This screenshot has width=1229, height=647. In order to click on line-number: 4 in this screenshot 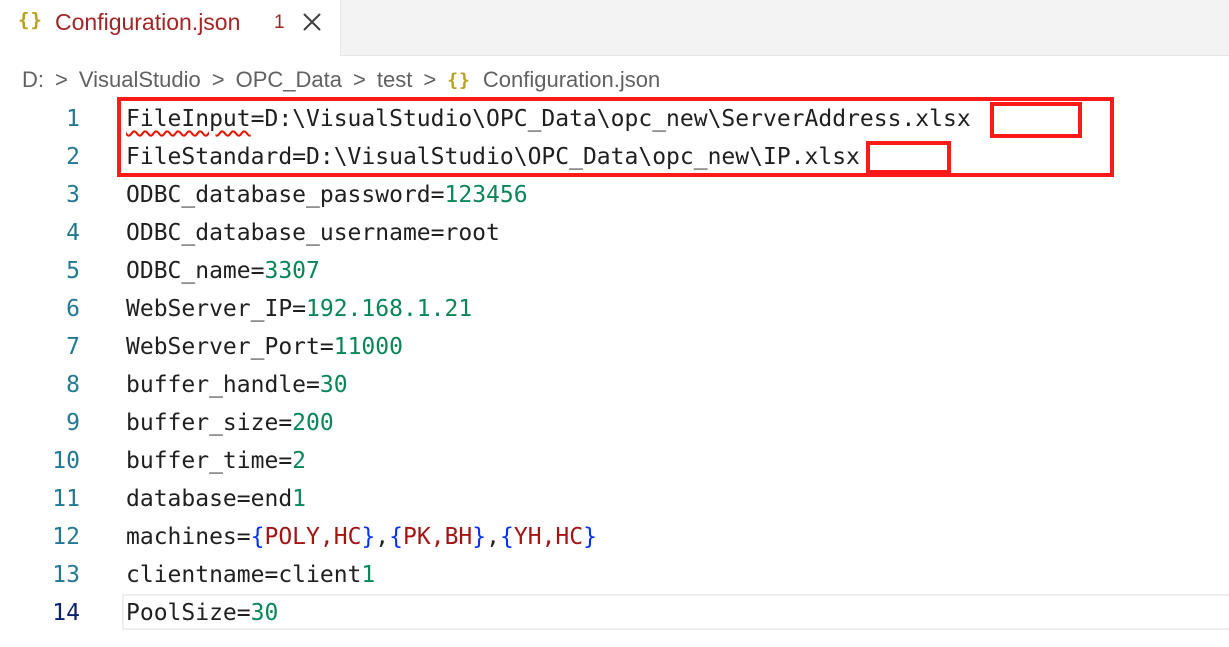, I will do `click(73, 233)`.